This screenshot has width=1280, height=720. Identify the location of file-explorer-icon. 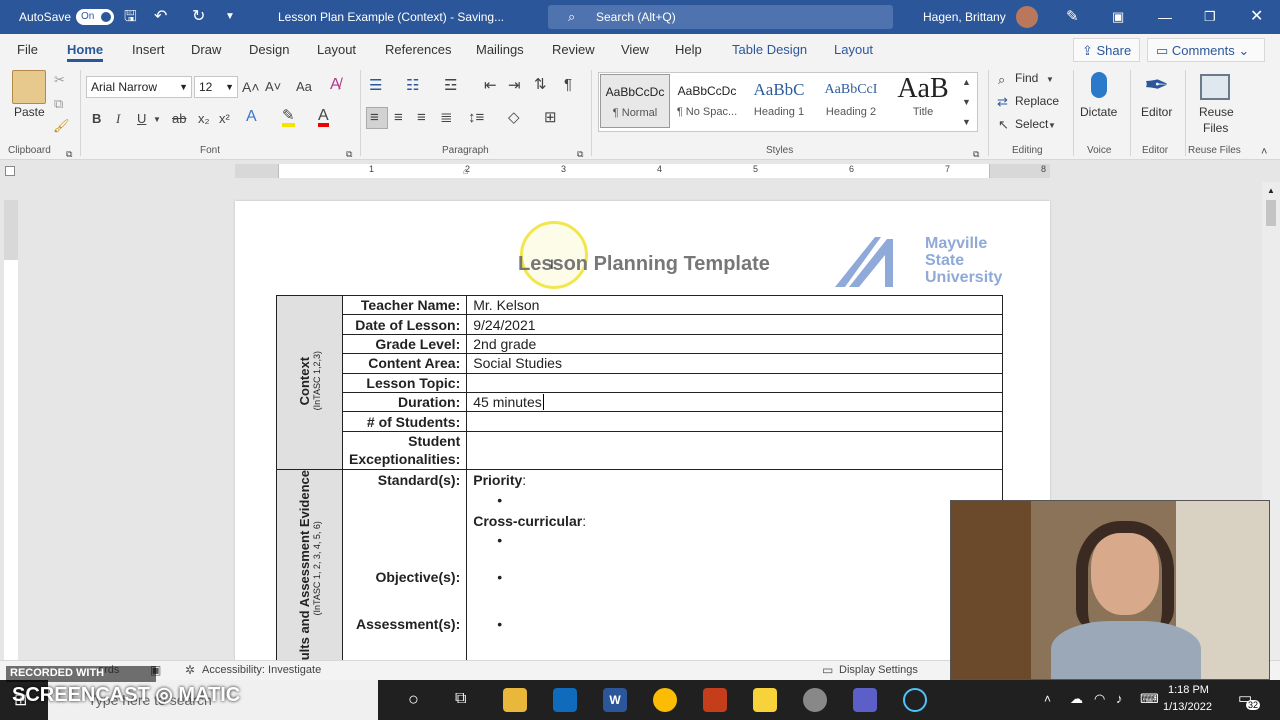
(515, 700).